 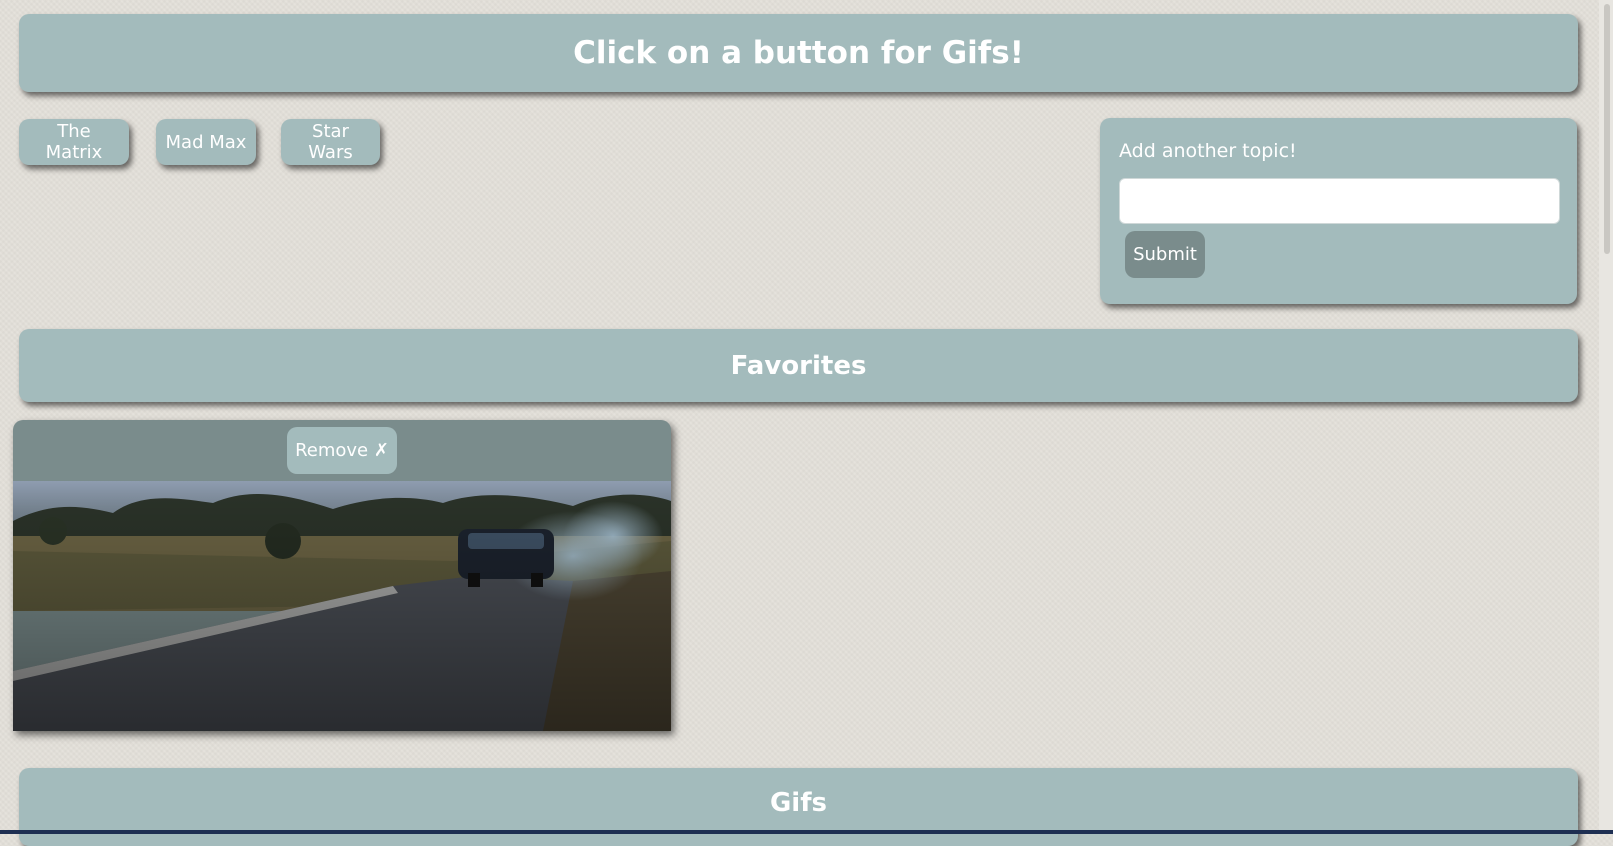 What do you see at coordinates (342, 606) in the screenshot?
I see `favorite-gif-image` at bounding box center [342, 606].